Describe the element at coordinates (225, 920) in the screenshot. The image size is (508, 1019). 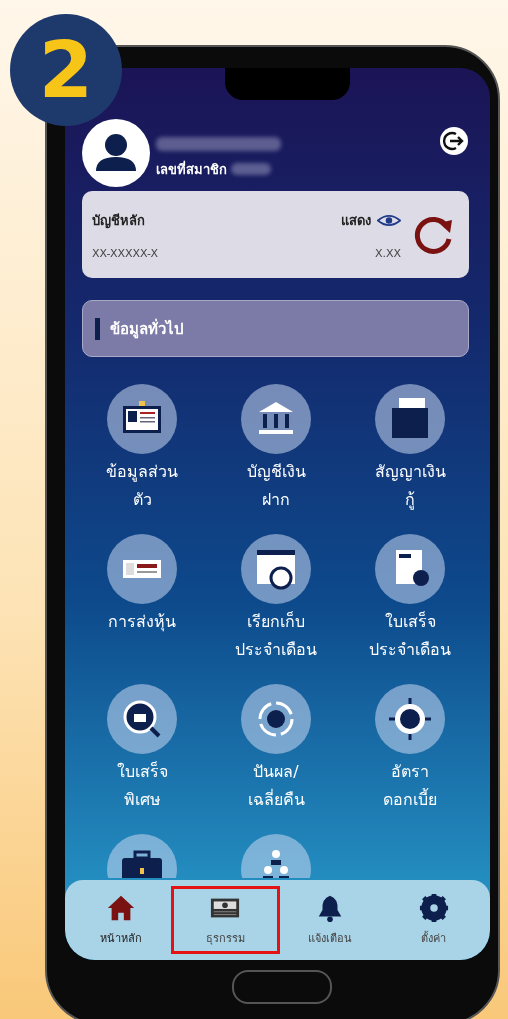
I see `nav-tab: ธุรกรรม` at that location.